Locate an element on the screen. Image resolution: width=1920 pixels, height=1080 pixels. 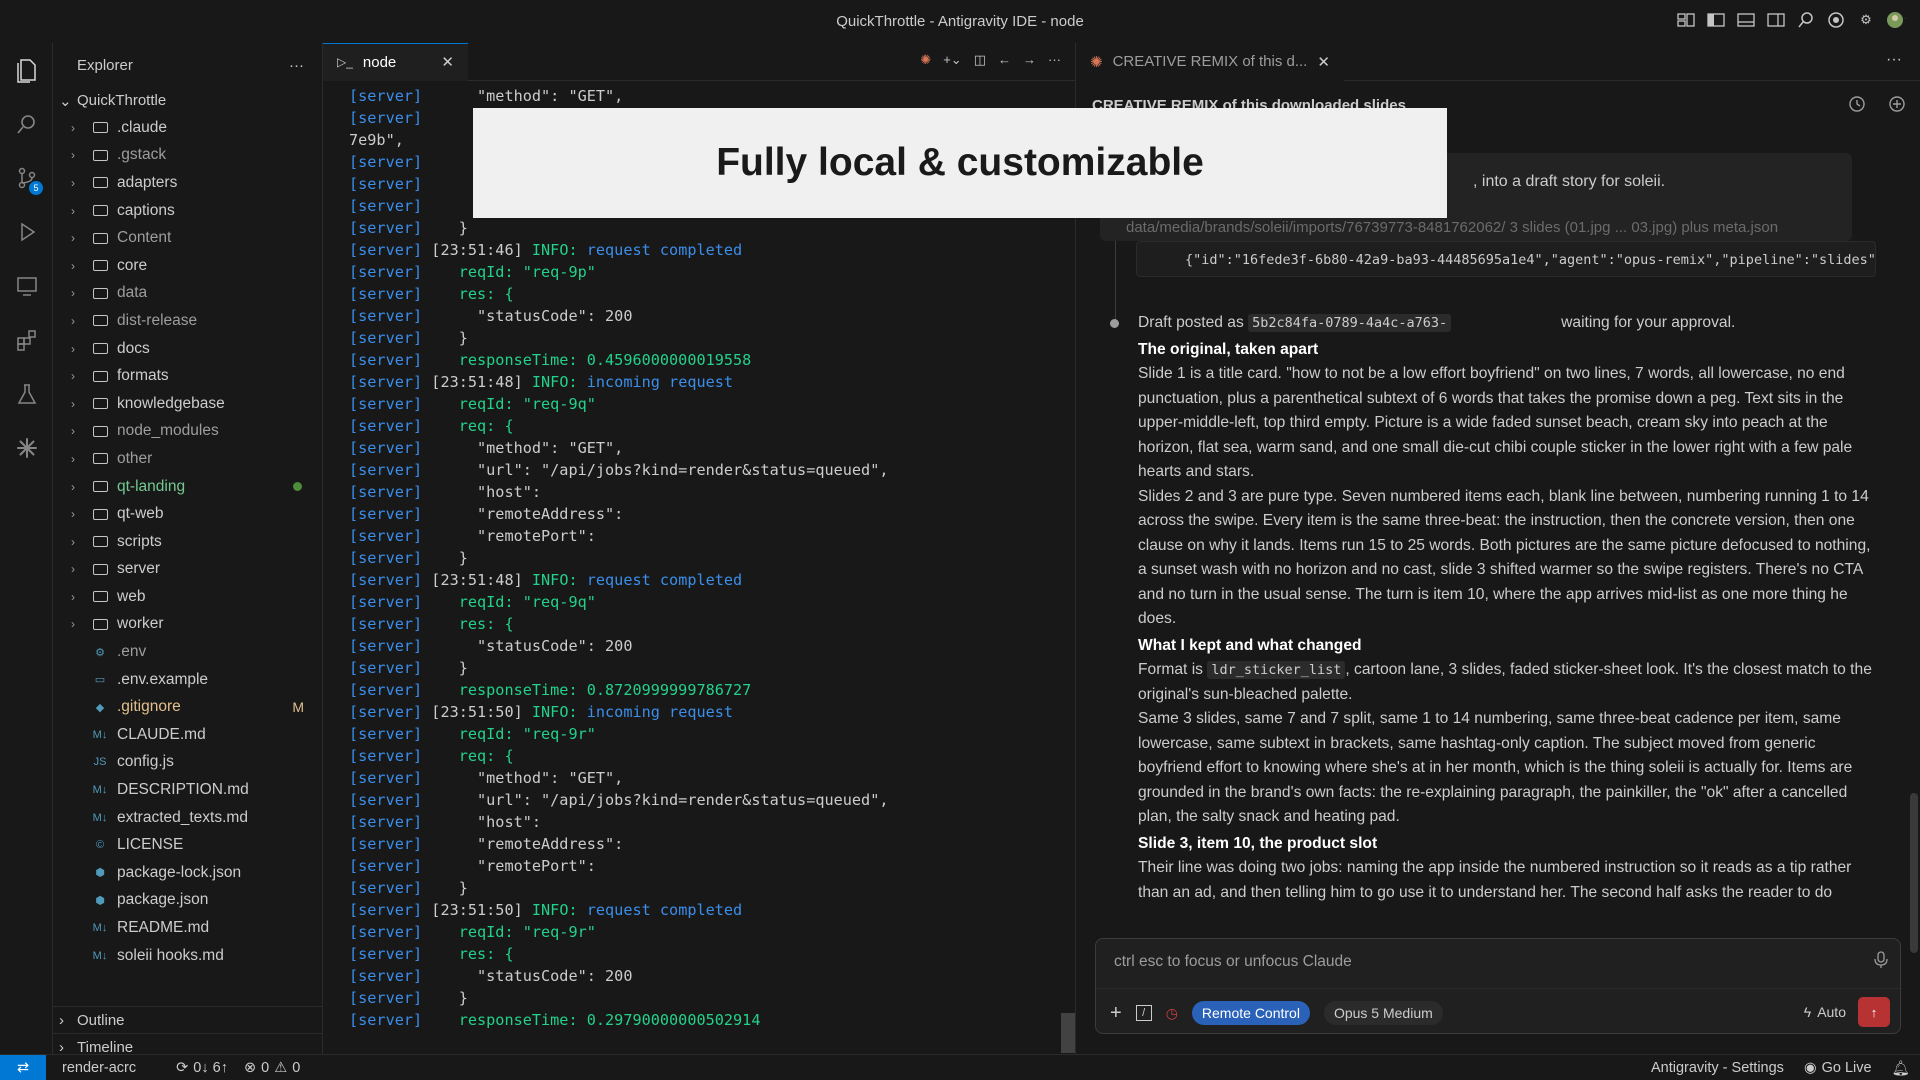
terminal-line: [server] "host": is located at coordinates (445, 492).